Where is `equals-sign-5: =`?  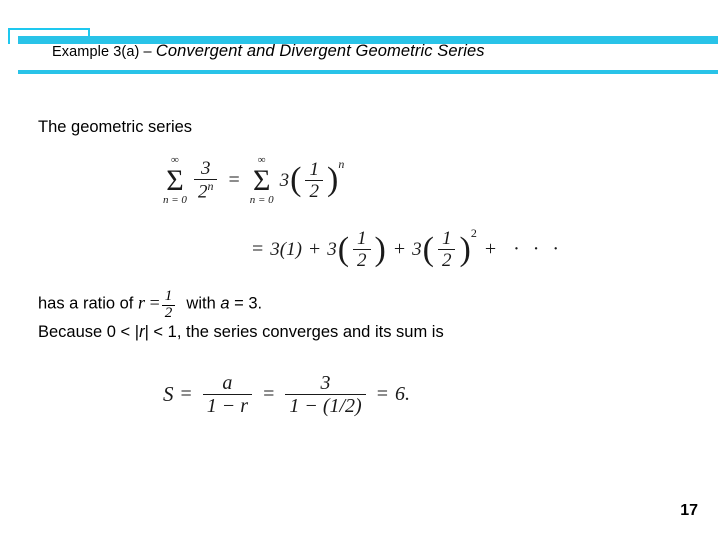 equals-sign-5: = is located at coordinates (382, 394).